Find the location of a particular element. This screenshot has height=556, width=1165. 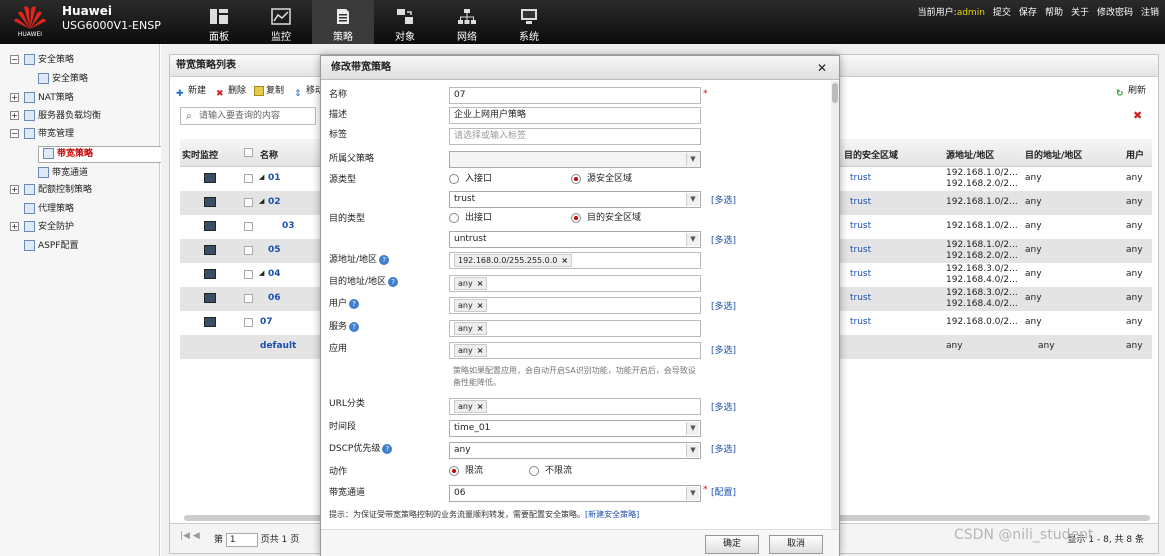

help-link: 帮助 is located at coordinates (1054, 11).